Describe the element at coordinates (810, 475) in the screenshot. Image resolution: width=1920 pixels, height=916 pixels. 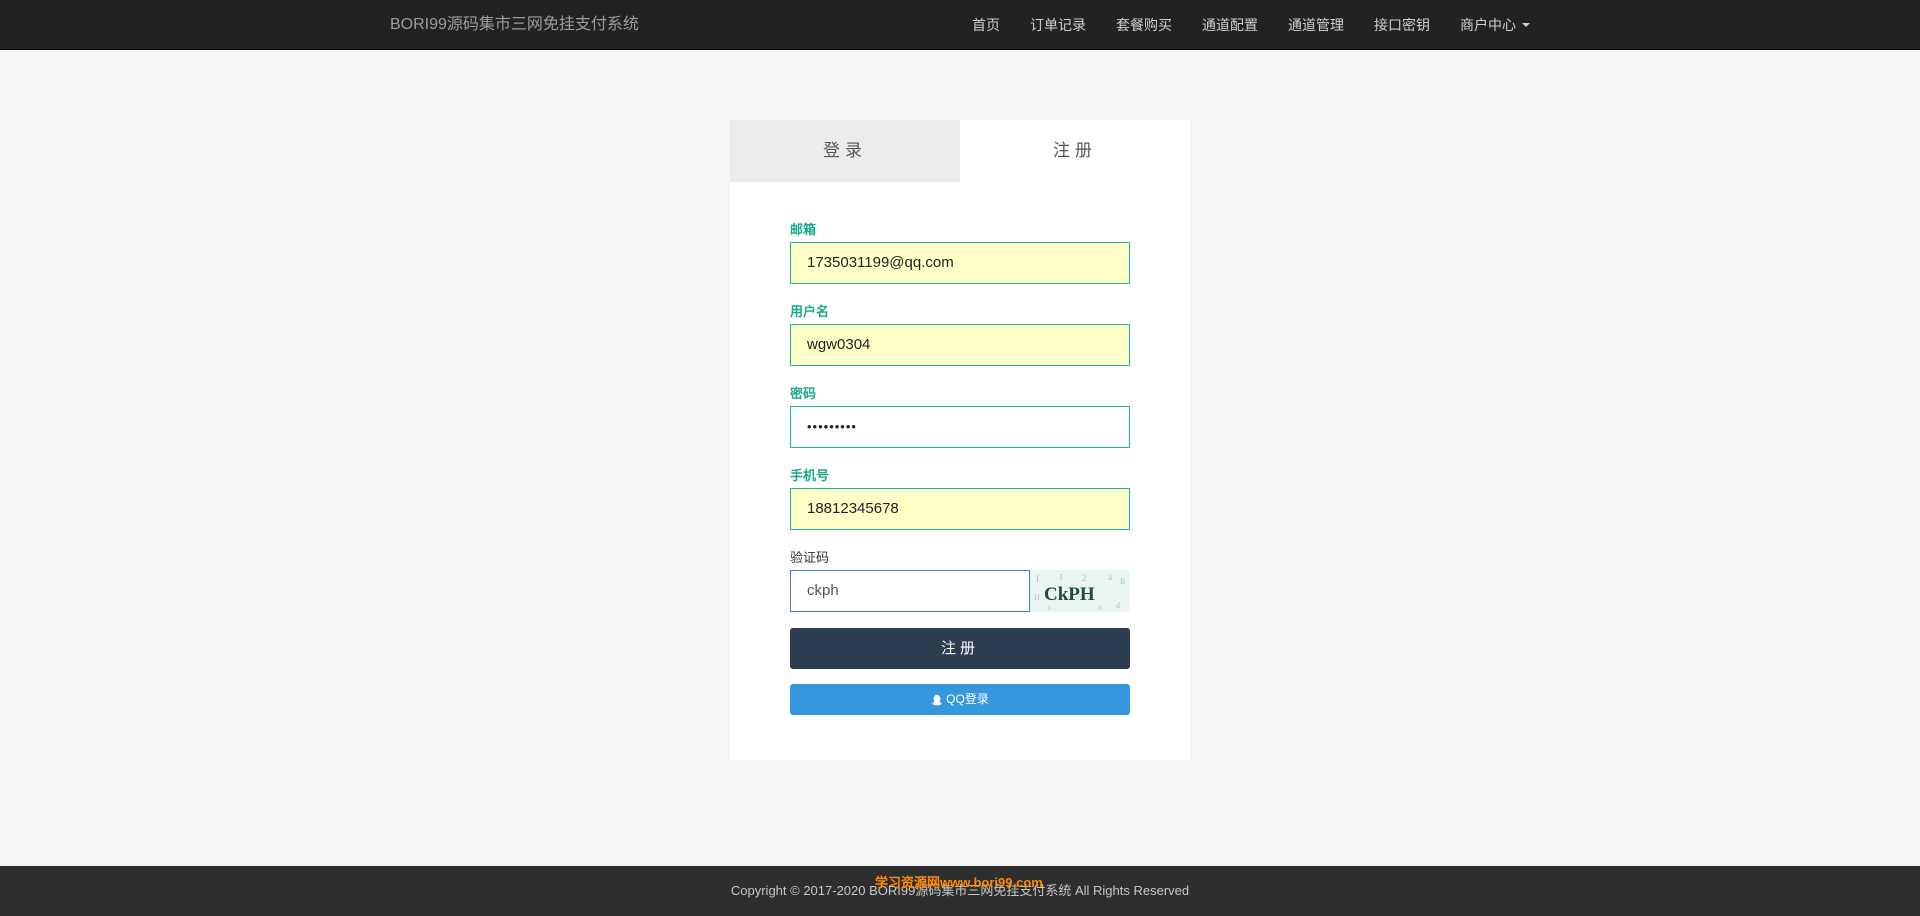
I see `phone-label: 手机号` at that location.